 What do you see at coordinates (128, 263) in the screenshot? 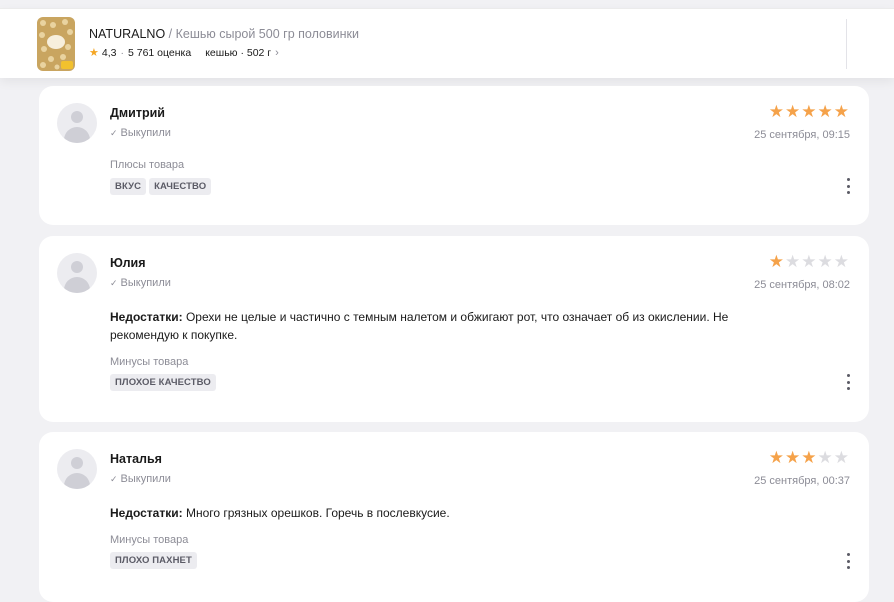
I see `reviewer-name: Юлия` at bounding box center [128, 263].